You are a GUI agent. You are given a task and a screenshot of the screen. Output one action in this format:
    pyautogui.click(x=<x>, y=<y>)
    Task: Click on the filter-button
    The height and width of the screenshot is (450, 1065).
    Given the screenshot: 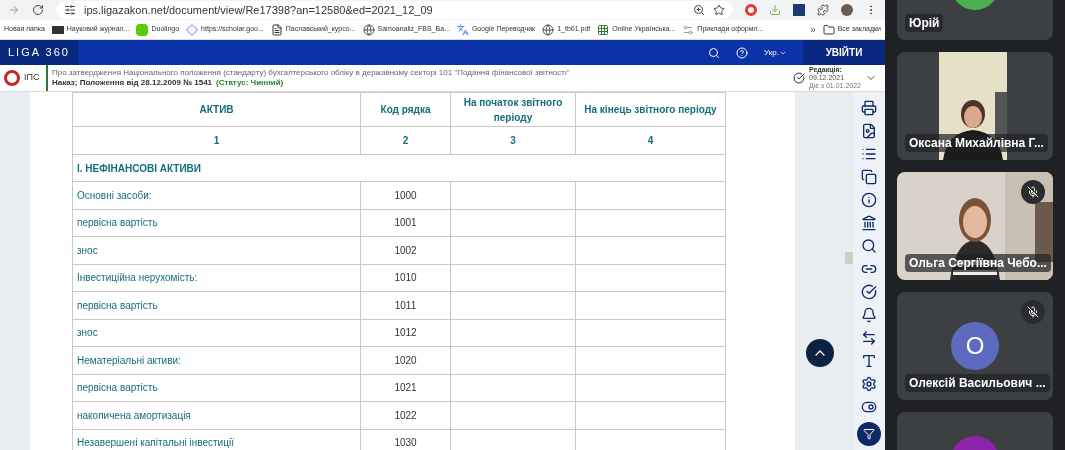 What is the action you would take?
    pyautogui.click(x=869, y=434)
    